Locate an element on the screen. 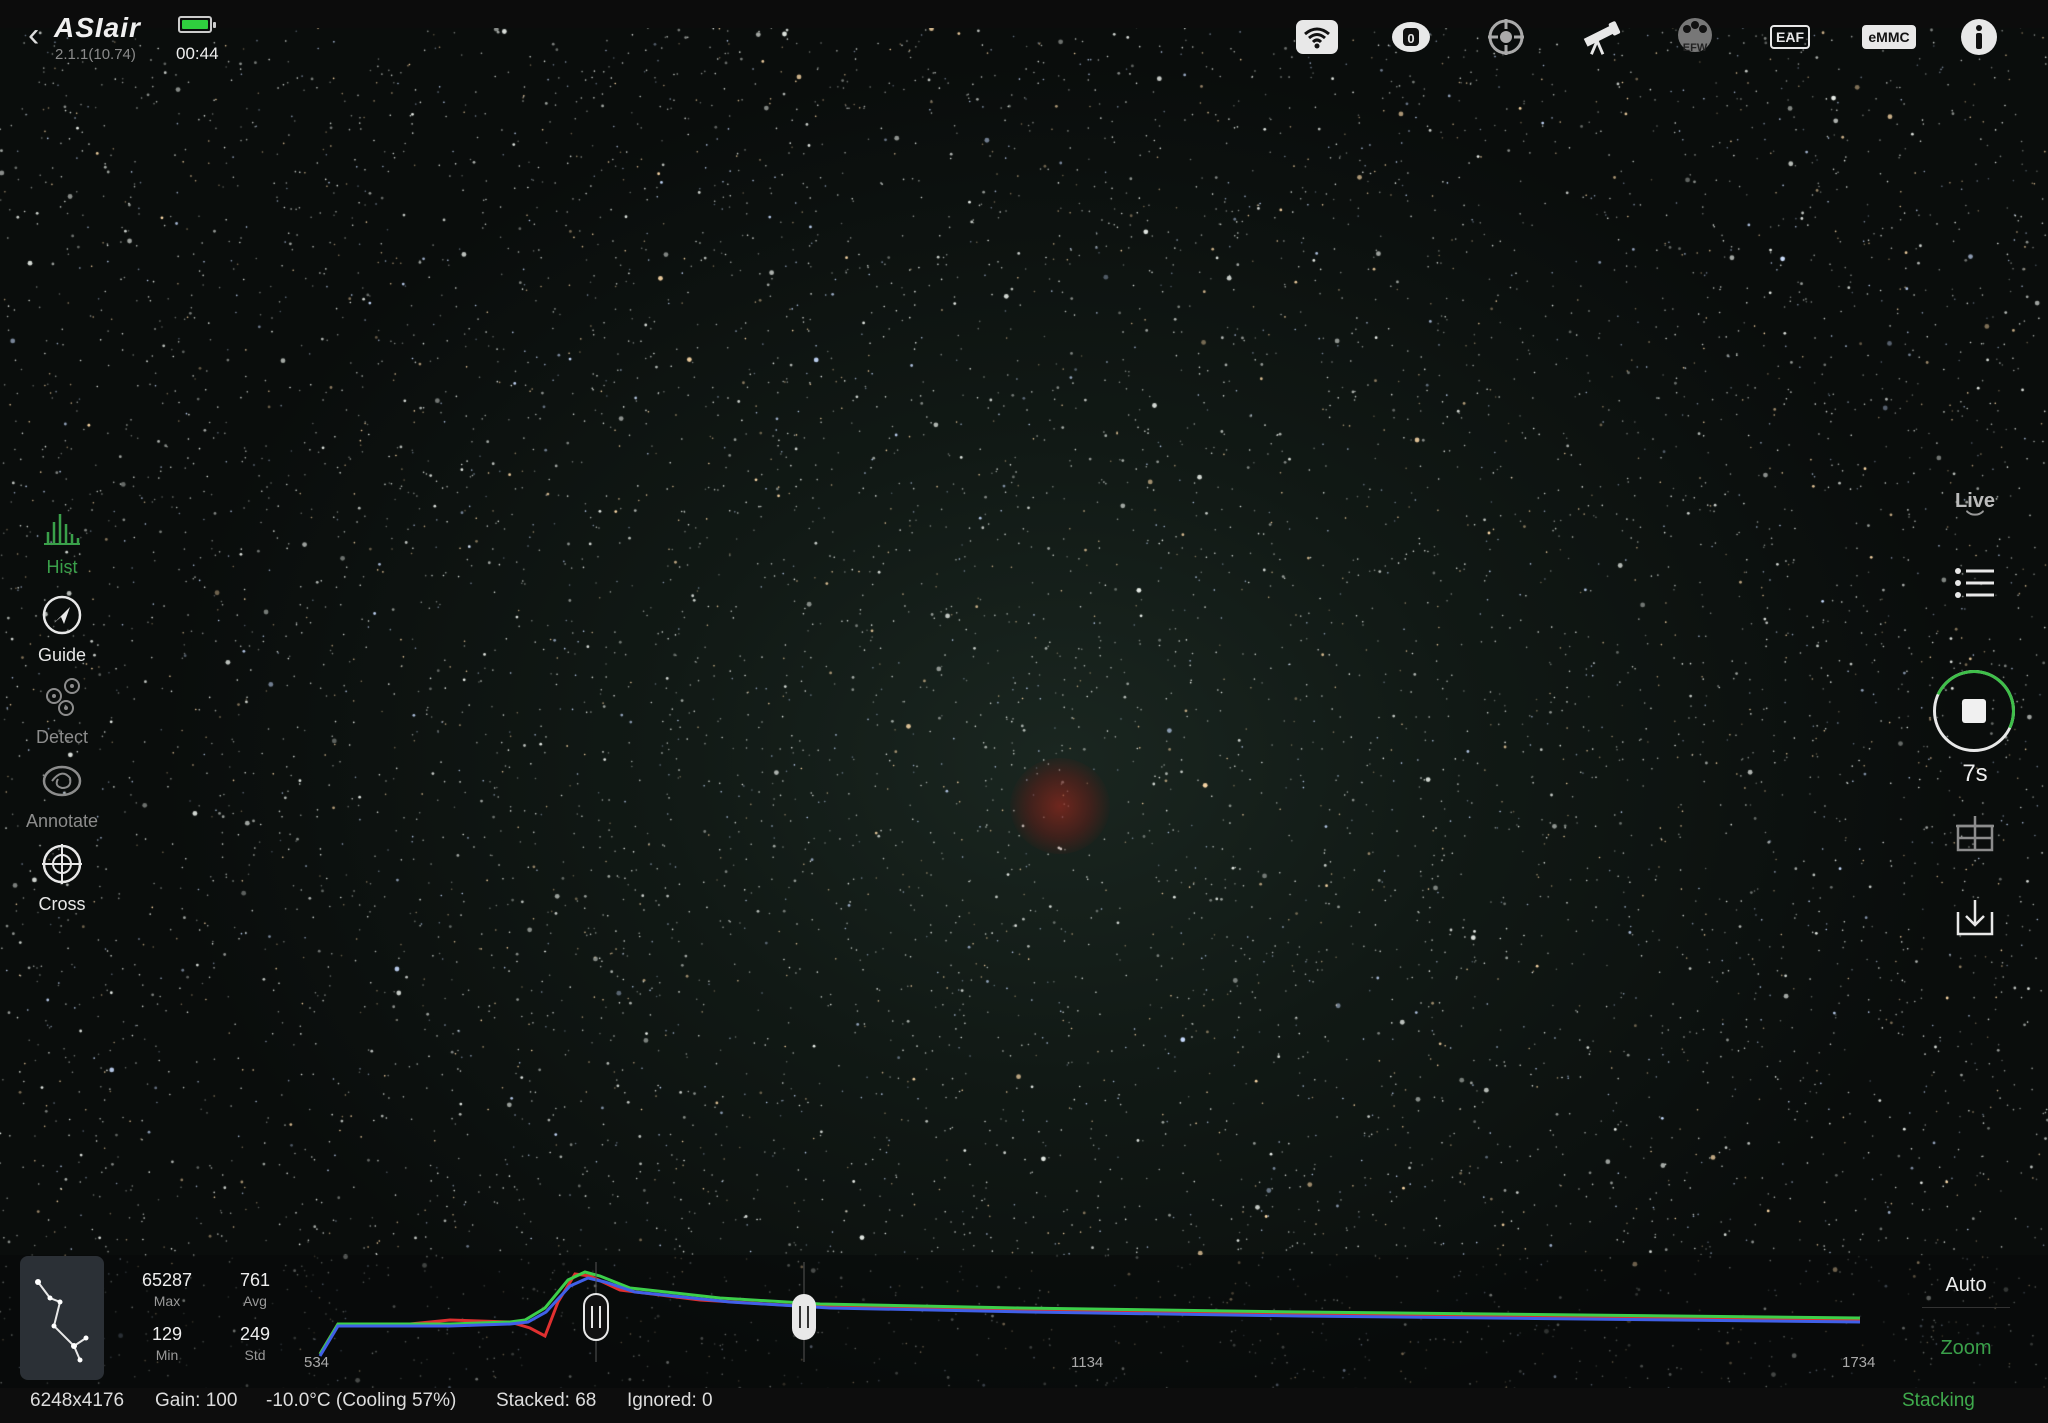  detect-icon is located at coordinates (63, 697).